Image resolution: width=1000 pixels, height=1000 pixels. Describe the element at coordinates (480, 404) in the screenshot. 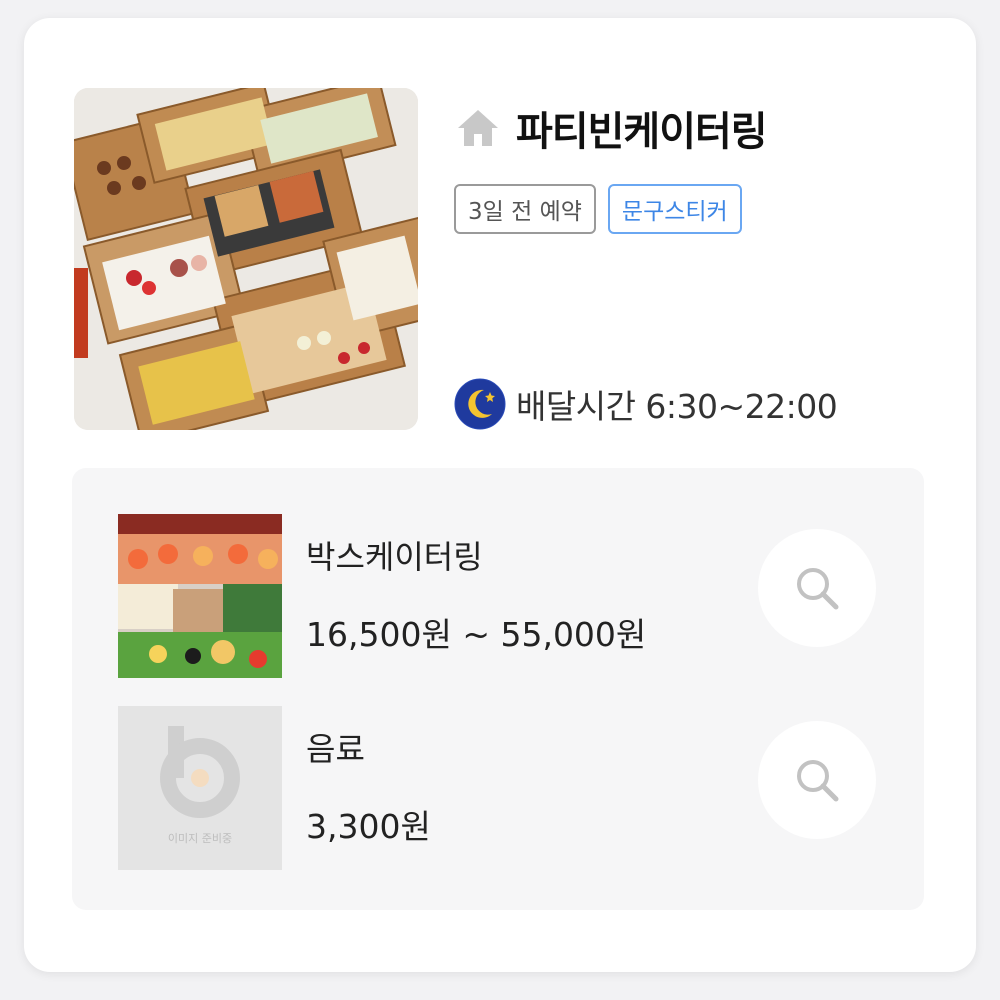

I see `moon-night-icon` at that location.